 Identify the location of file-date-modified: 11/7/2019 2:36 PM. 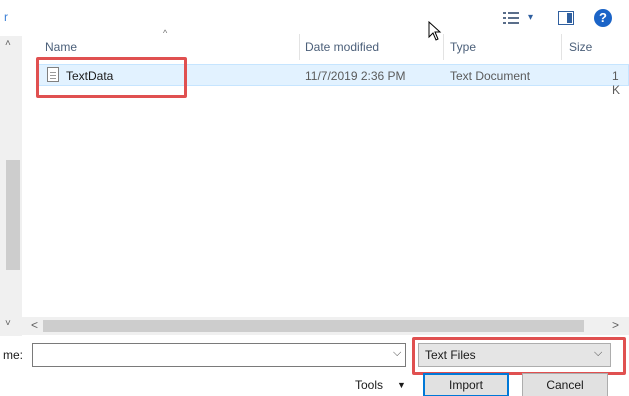
(355, 76).